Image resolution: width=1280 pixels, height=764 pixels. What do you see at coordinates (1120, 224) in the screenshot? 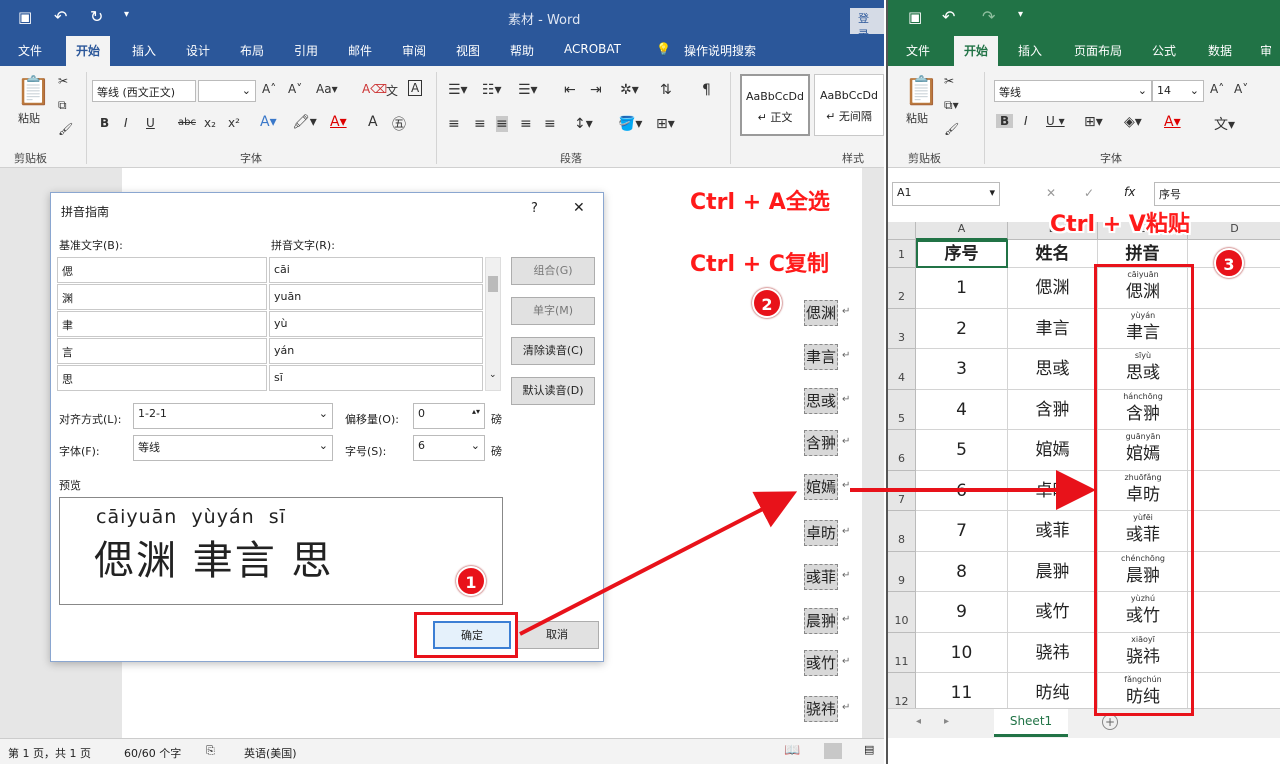
I see `ctrl-v-annotation: Ctrl + V粘贴` at bounding box center [1120, 224].